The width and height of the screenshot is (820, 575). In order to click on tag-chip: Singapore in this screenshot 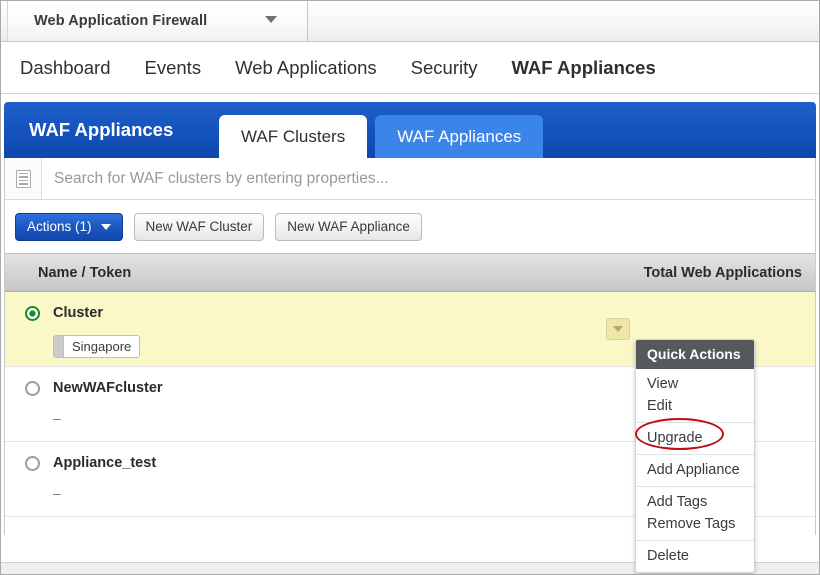, I will do `click(97, 346)`.